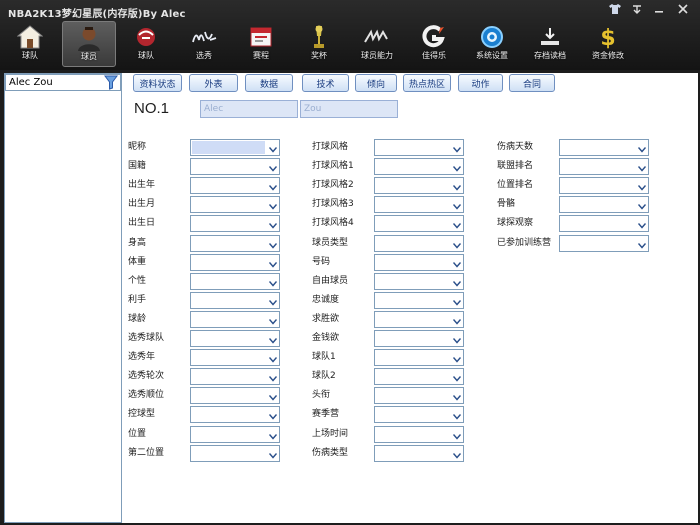 This screenshot has width=700, height=525. What do you see at coordinates (137, 243) in the screenshot?
I see `field-label: 身高` at bounding box center [137, 243].